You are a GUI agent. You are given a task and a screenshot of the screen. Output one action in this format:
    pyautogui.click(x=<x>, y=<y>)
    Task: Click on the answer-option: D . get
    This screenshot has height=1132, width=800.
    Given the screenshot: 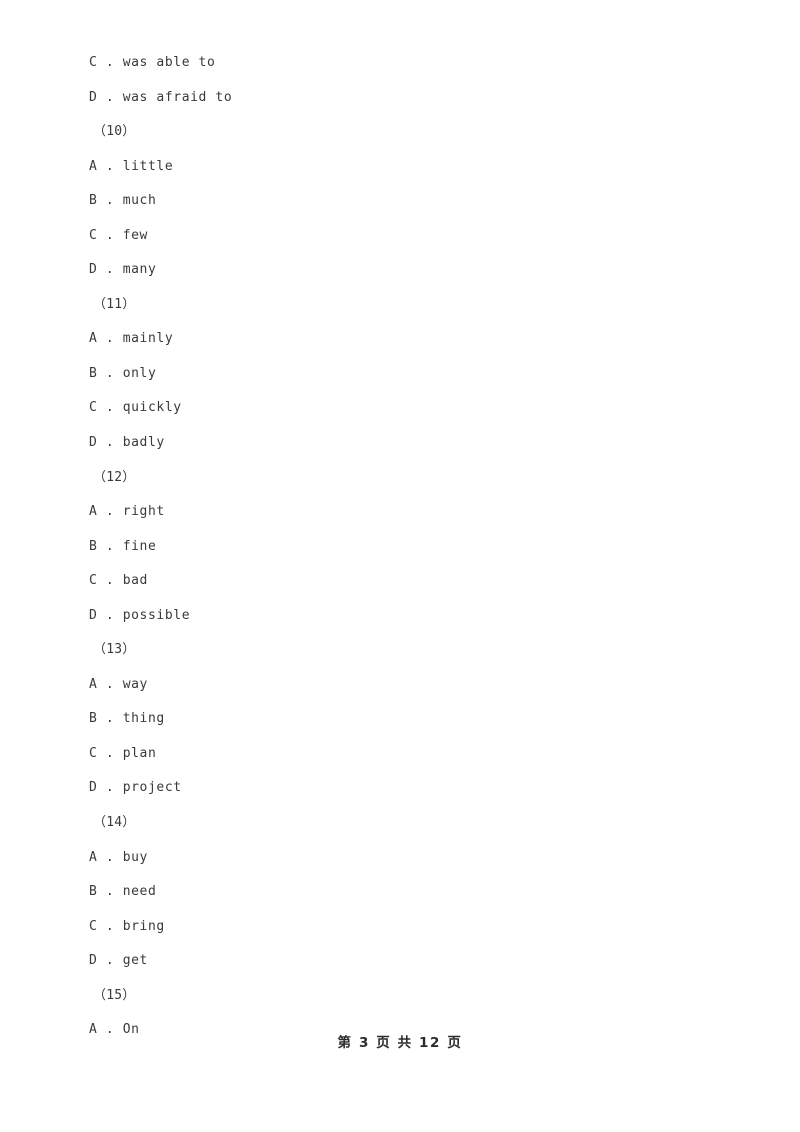 What is the action you would take?
    pyautogui.click(x=118, y=961)
    